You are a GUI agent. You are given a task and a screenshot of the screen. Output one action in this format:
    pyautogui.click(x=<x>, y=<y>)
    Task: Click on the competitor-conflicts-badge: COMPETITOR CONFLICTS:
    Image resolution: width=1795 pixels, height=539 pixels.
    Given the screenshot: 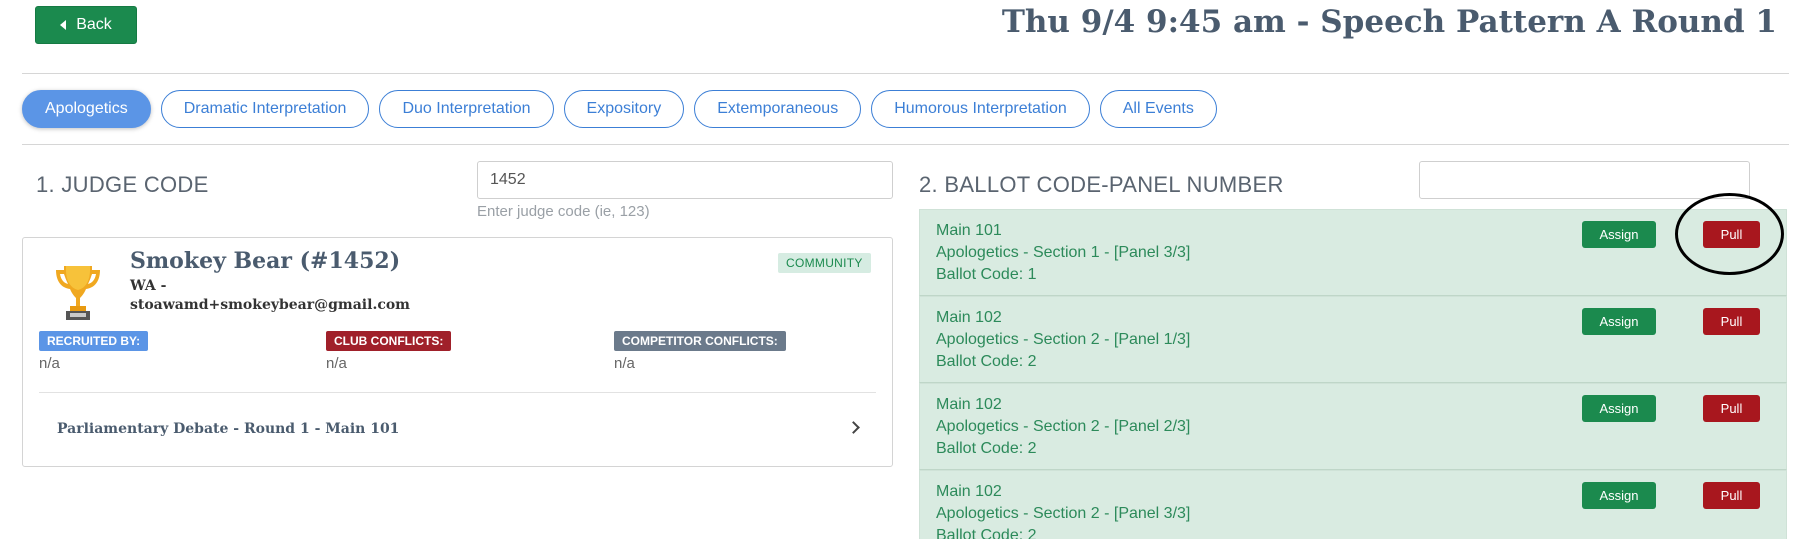 What is the action you would take?
    pyautogui.click(x=700, y=341)
    